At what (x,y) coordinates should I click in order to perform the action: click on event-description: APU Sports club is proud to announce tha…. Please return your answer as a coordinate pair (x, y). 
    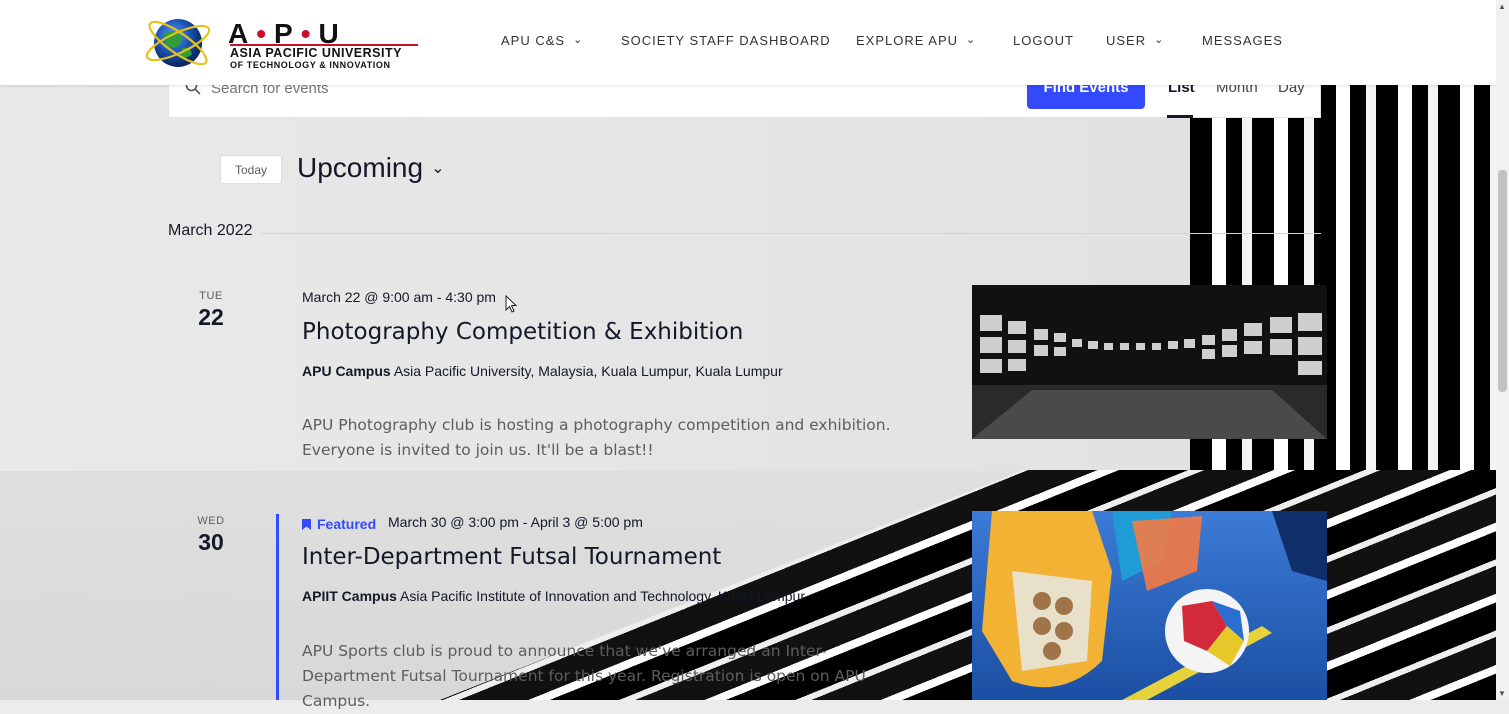
    Looking at the image, I should click on (584, 676).